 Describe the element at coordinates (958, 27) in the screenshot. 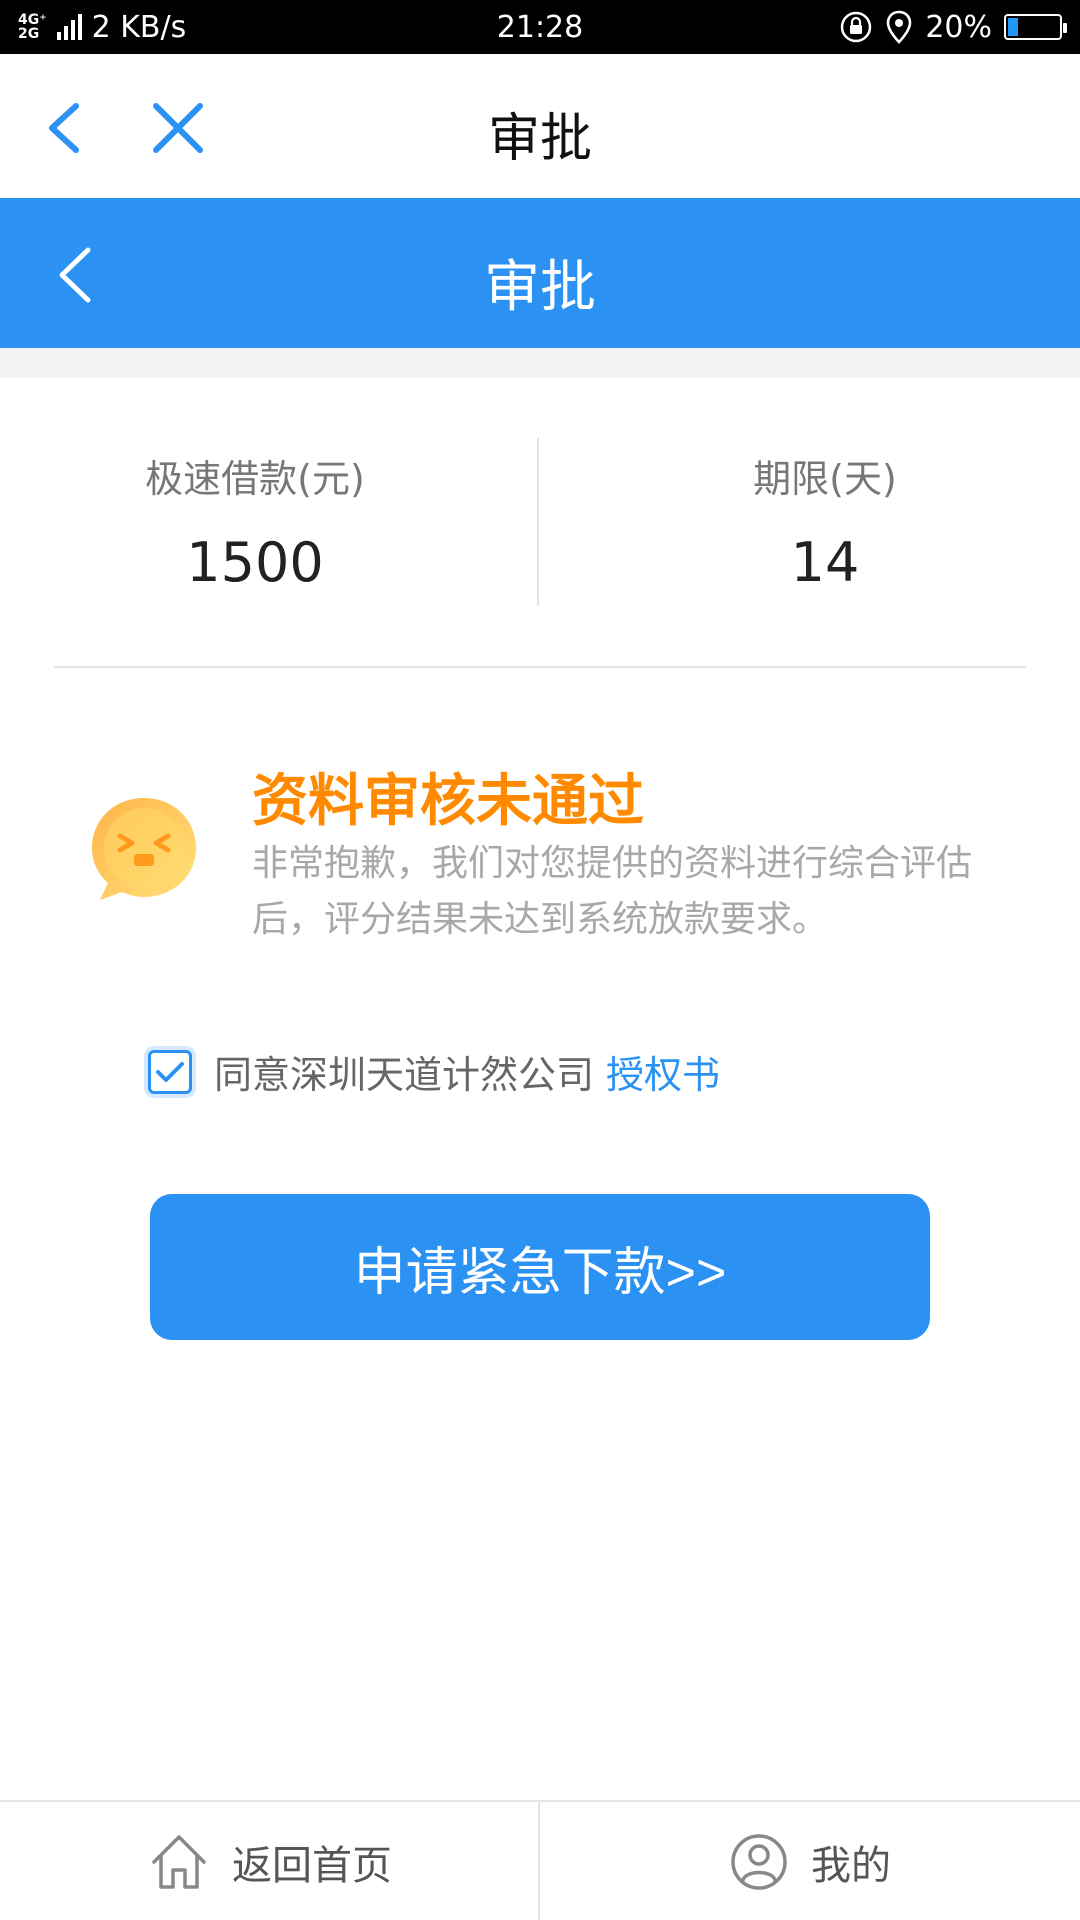

I see `battery-percent: 20%` at that location.